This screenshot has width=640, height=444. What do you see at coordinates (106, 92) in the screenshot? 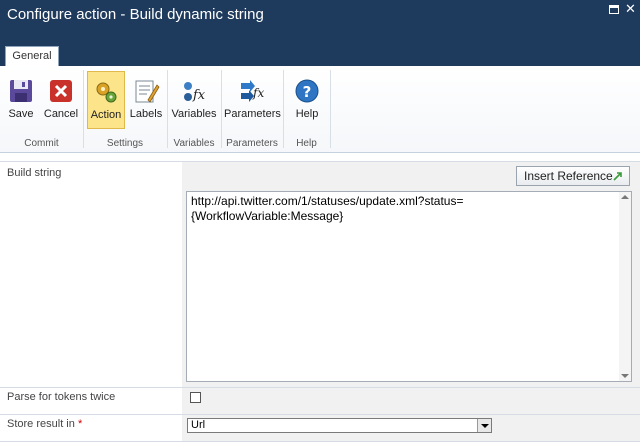
I see `action-gear-icon` at bounding box center [106, 92].